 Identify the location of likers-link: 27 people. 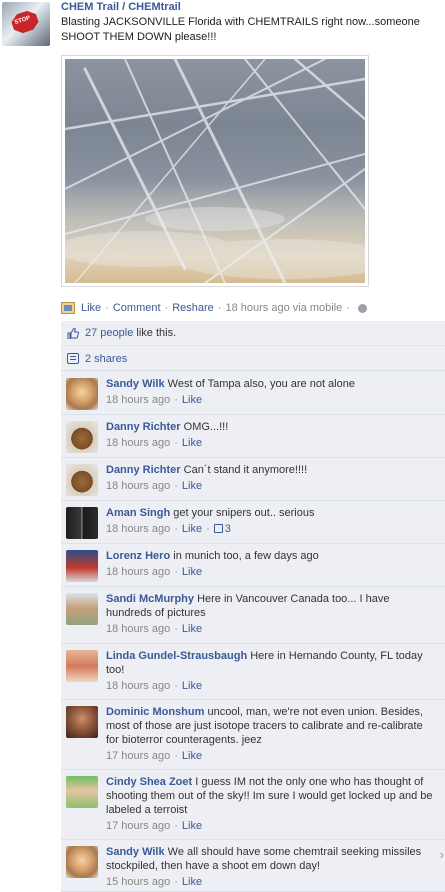
(109, 333).